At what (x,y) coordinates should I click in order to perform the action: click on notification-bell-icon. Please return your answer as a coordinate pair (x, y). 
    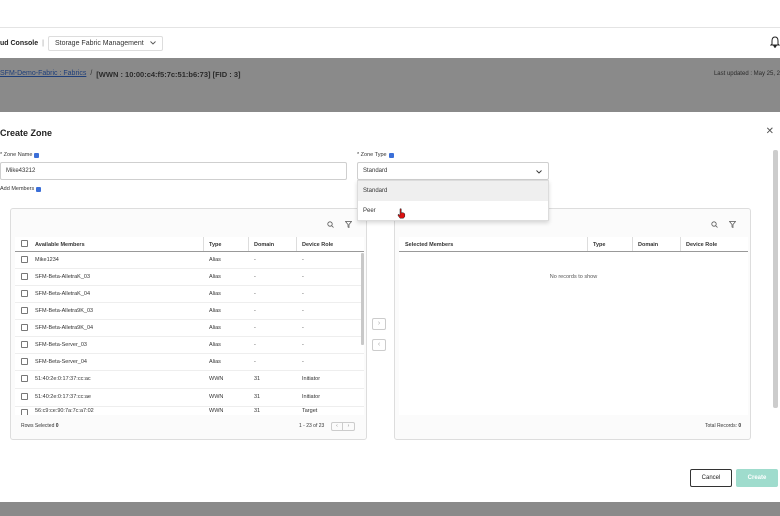
    Looking at the image, I should click on (775, 42).